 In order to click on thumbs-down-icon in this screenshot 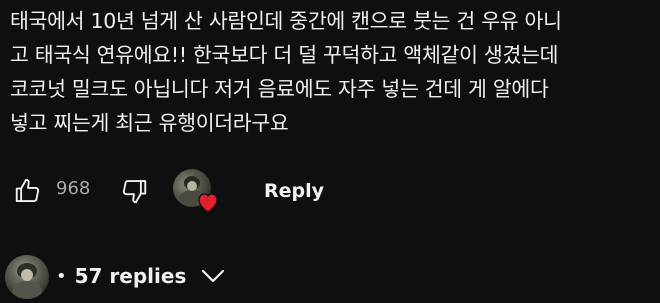, I will do `click(134, 192)`.